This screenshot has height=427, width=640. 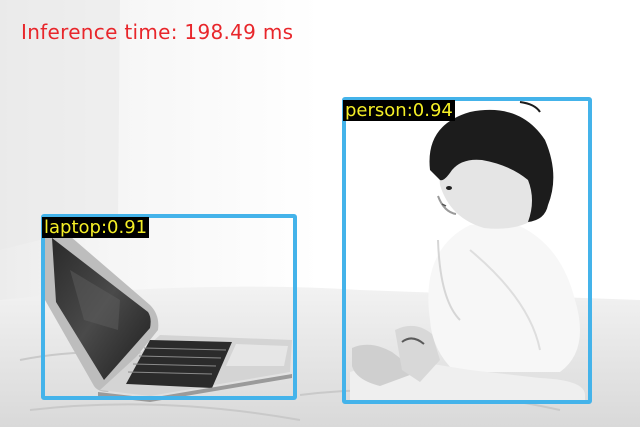 I want to click on inference-time-label: Inference time: 198.49 ms, so click(x=157, y=32).